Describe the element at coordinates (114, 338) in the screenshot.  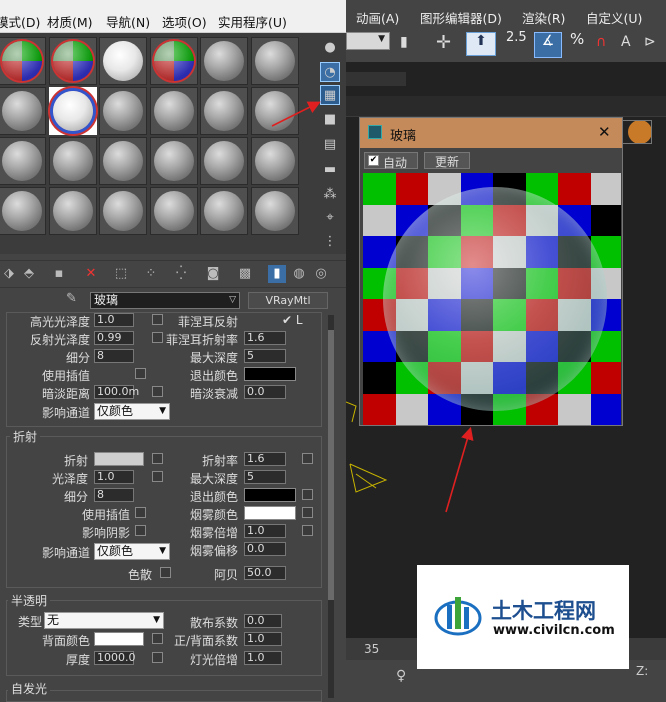
I see `reflection-left-spinner: 0.99` at that location.